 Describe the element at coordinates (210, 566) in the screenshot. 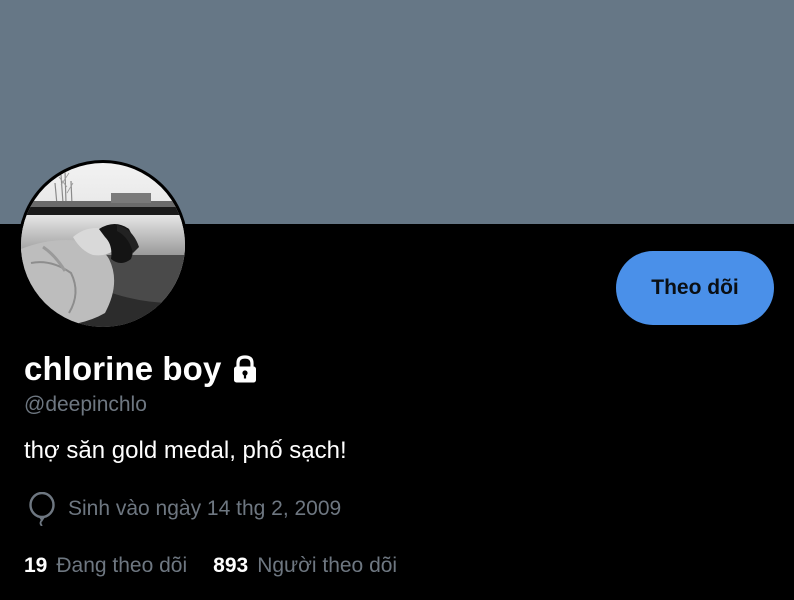

I see `follow-stats: 19 Đang theo dõi 893 Người theo dõi` at that location.